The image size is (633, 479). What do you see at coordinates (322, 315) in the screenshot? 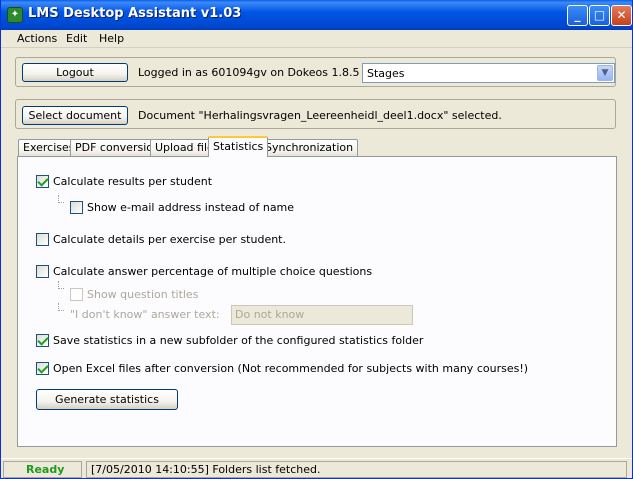
I see `dont-know-input: Do not know` at bounding box center [322, 315].